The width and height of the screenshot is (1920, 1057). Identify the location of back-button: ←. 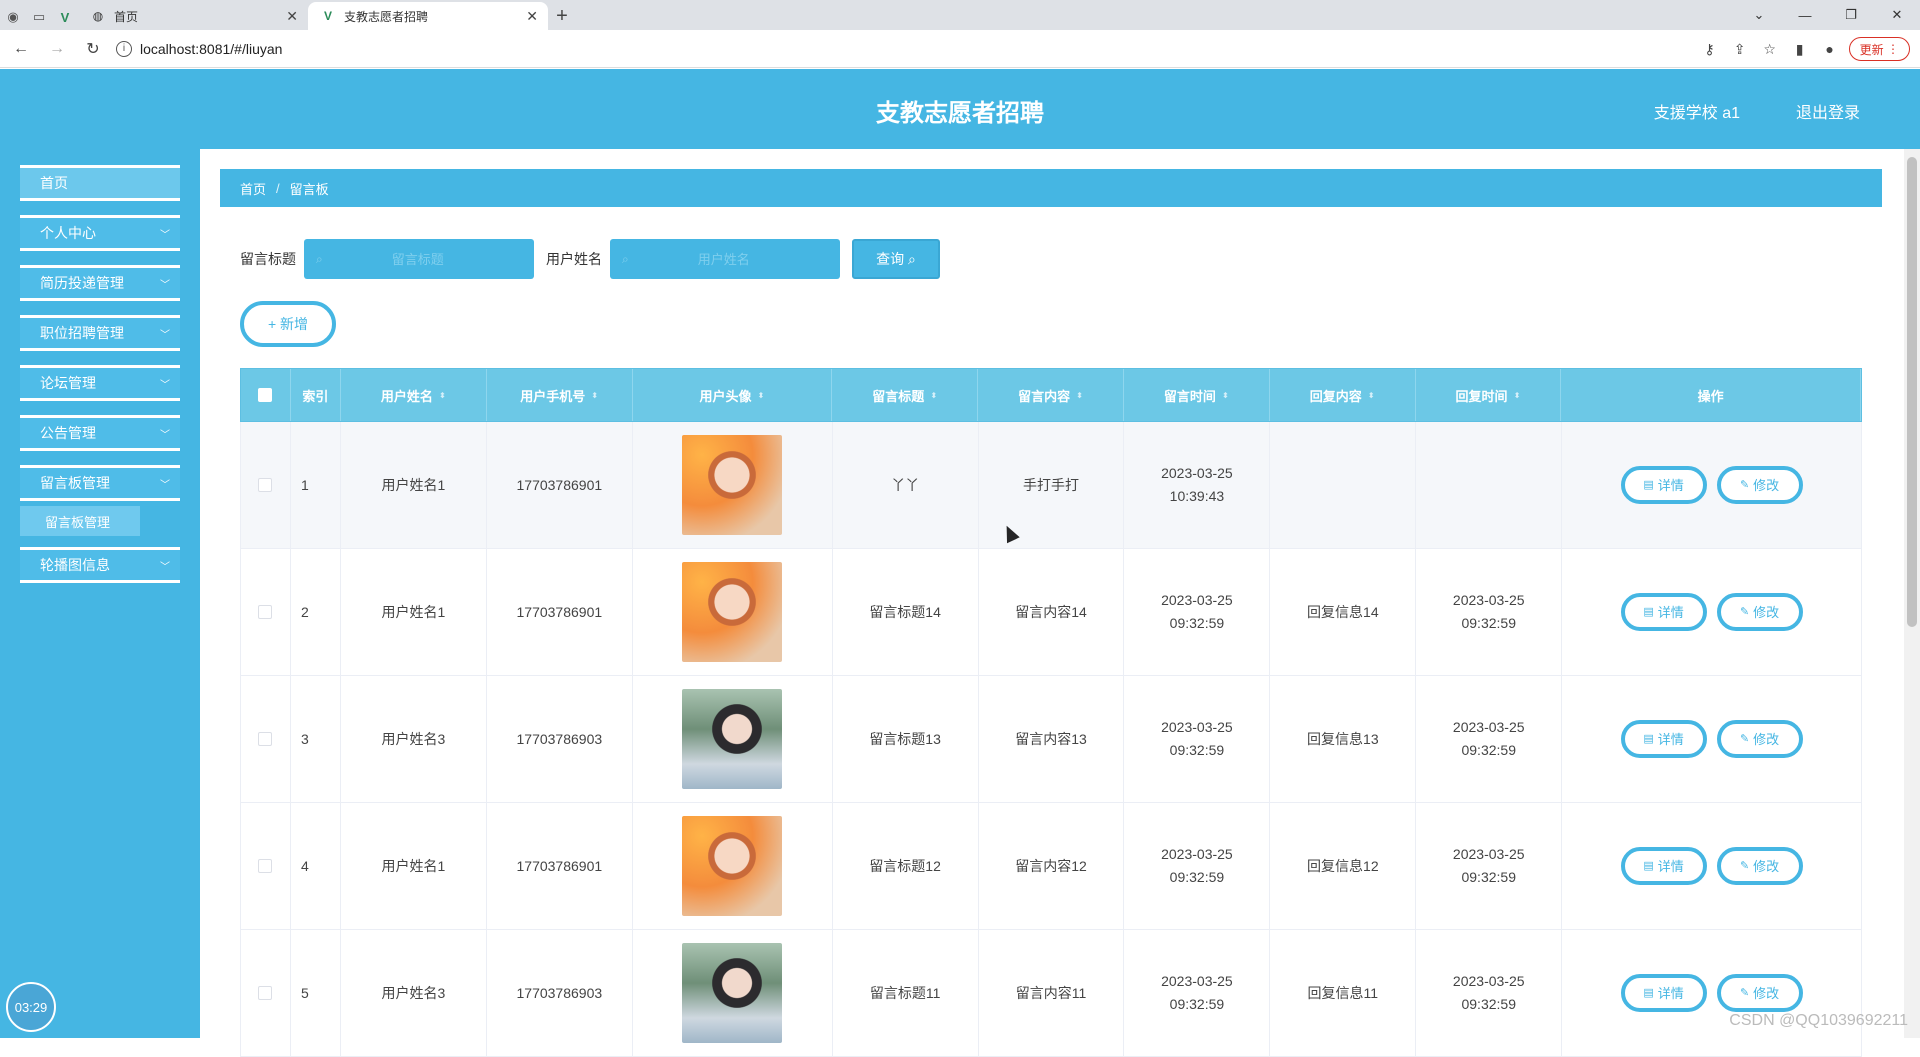
(21, 49).